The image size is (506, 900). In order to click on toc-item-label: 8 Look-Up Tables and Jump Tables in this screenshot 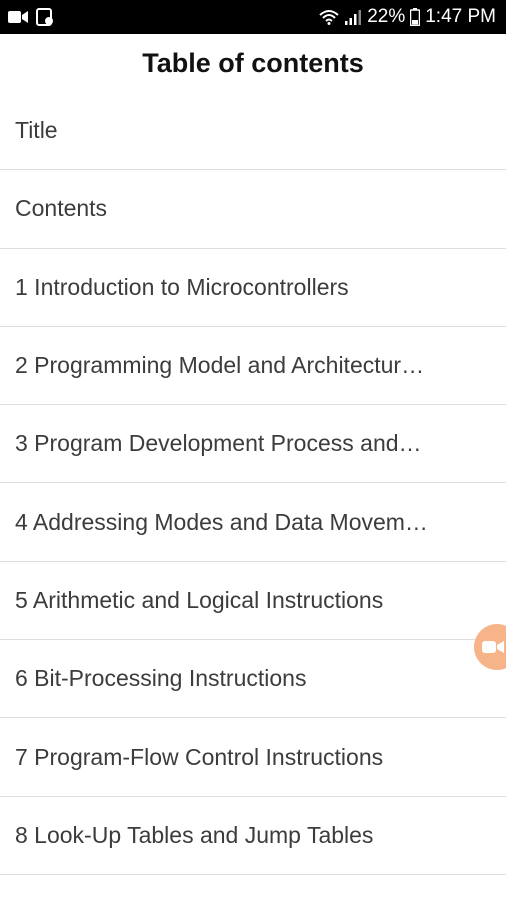, I will do `click(194, 834)`.